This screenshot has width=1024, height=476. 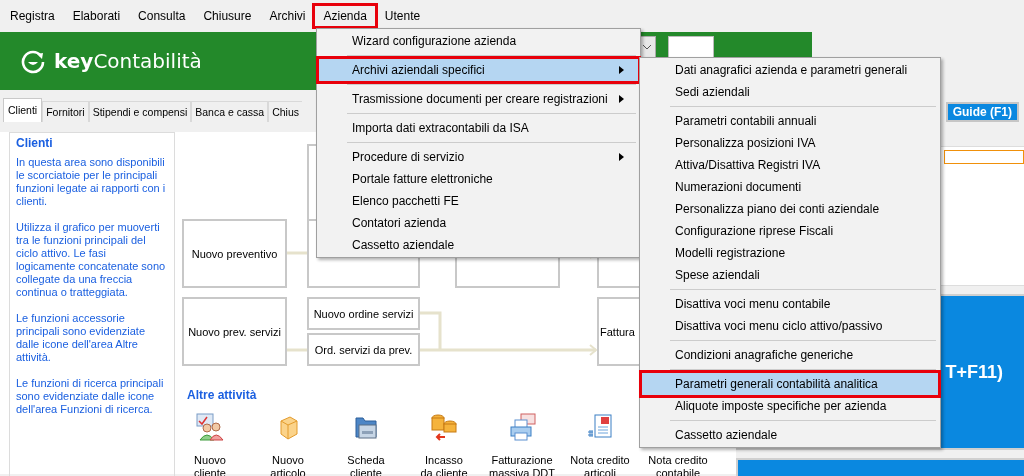 What do you see at coordinates (222, 395) in the screenshot?
I see `section-title: Altre attività` at bounding box center [222, 395].